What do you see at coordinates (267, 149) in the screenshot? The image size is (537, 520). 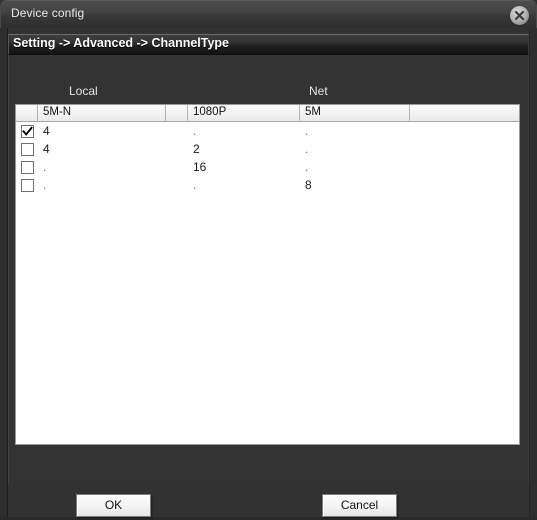 I see `table-row: 4 2 .` at bounding box center [267, 149].